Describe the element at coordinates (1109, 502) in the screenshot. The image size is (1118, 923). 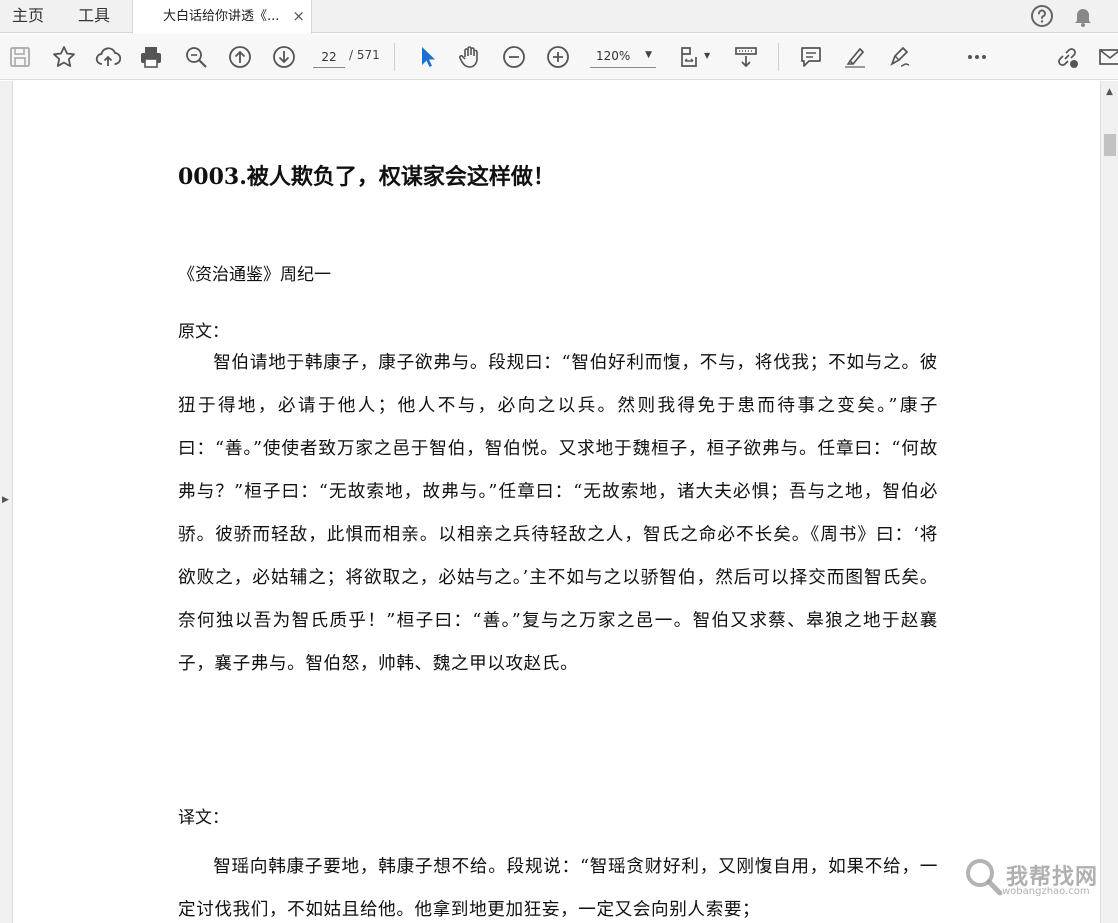
I see `vertical-scrollbar: ▲` at that location.